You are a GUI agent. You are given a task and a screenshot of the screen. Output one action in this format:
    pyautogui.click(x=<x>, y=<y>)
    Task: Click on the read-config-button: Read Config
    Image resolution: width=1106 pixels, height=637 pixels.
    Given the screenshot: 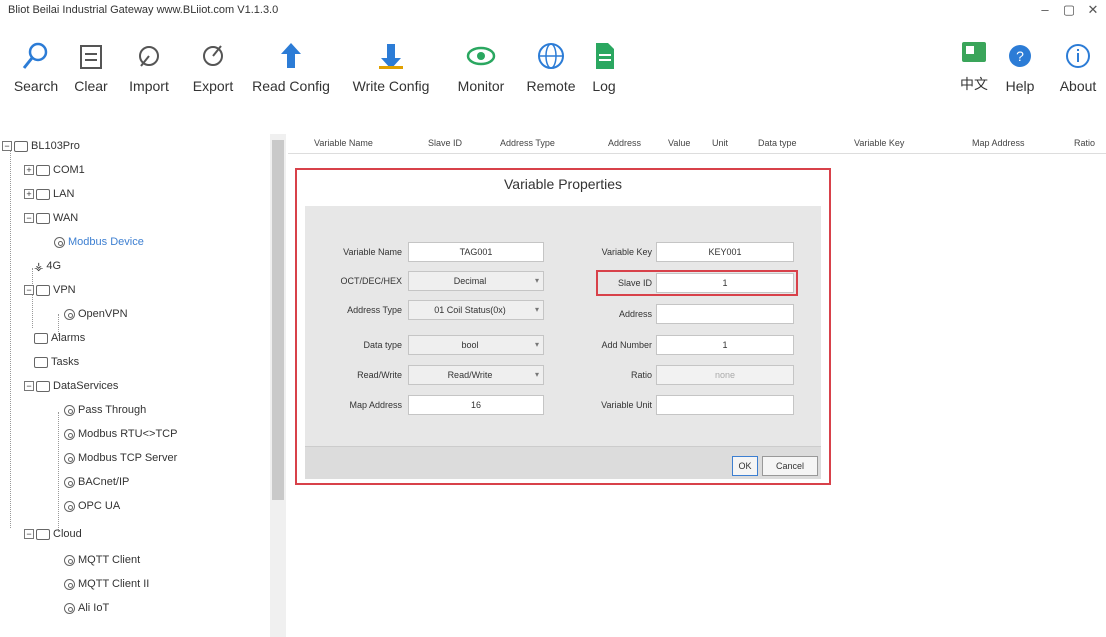 What is the action you would take?
    pyautogui.click(x=291, y=60)
    